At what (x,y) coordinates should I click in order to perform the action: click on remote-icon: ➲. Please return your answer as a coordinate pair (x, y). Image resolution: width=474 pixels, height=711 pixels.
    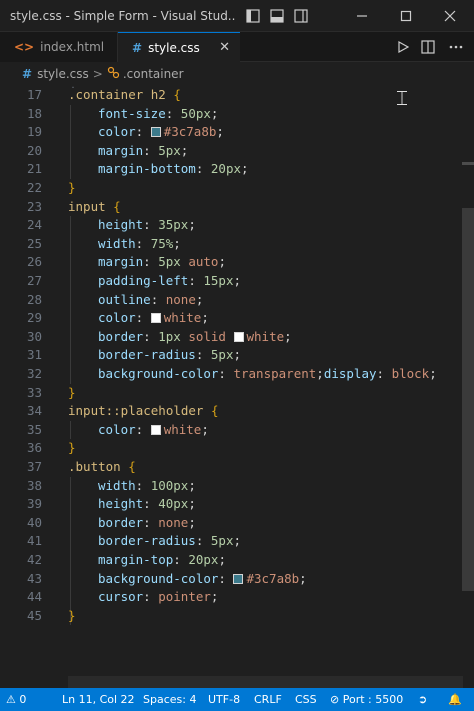
    Looking at the image, I should click on (422, 699).